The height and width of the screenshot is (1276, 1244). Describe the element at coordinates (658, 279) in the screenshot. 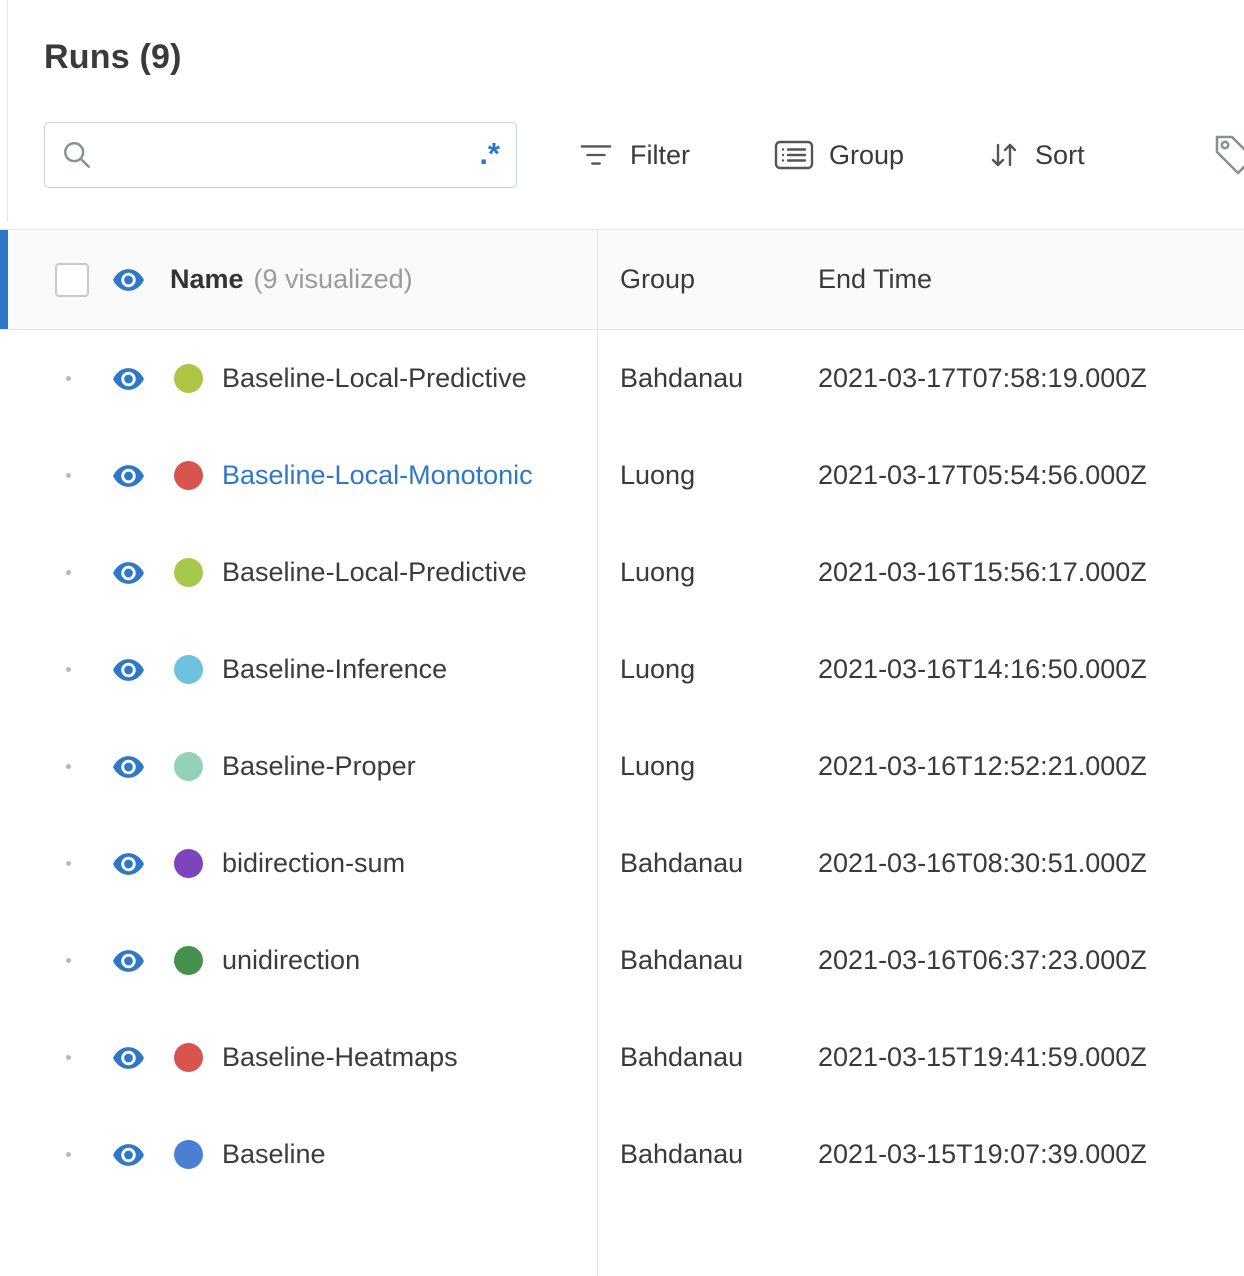

I see `column-group-label: Group` at that location.